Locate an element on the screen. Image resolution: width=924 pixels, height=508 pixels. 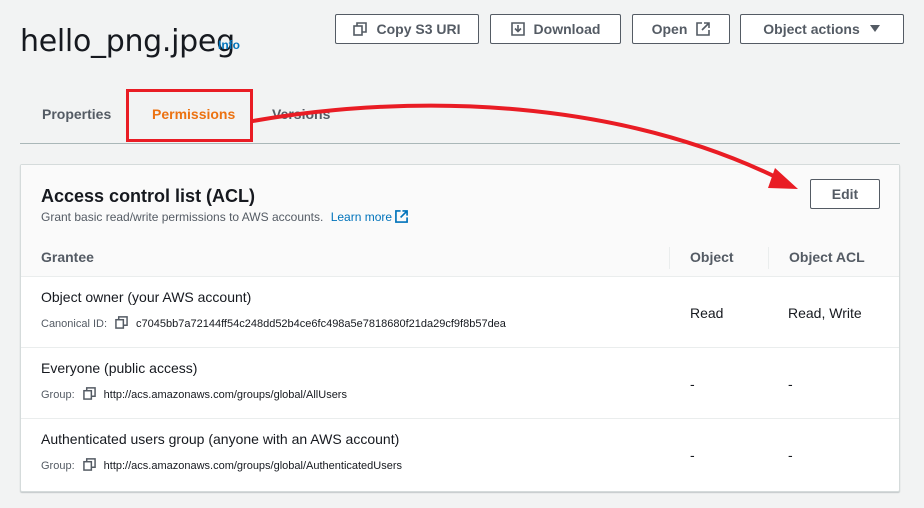
edit-button: Edit is located at coordinates (845, 194).